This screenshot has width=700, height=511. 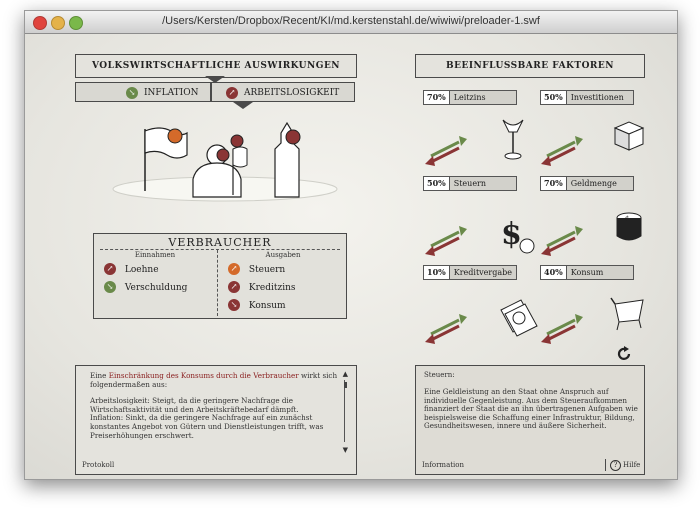 I want to click on income-item-loehne: ↗ Loehne, so click(x=131, y=269).